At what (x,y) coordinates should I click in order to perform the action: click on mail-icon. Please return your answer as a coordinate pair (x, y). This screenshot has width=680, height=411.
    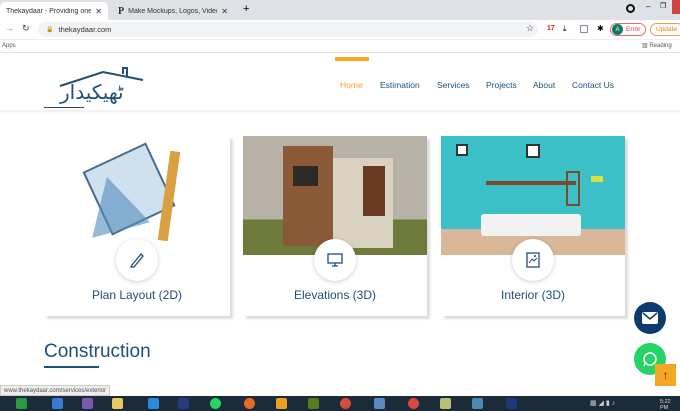
    Looking at the image, I should click on (650, 318).